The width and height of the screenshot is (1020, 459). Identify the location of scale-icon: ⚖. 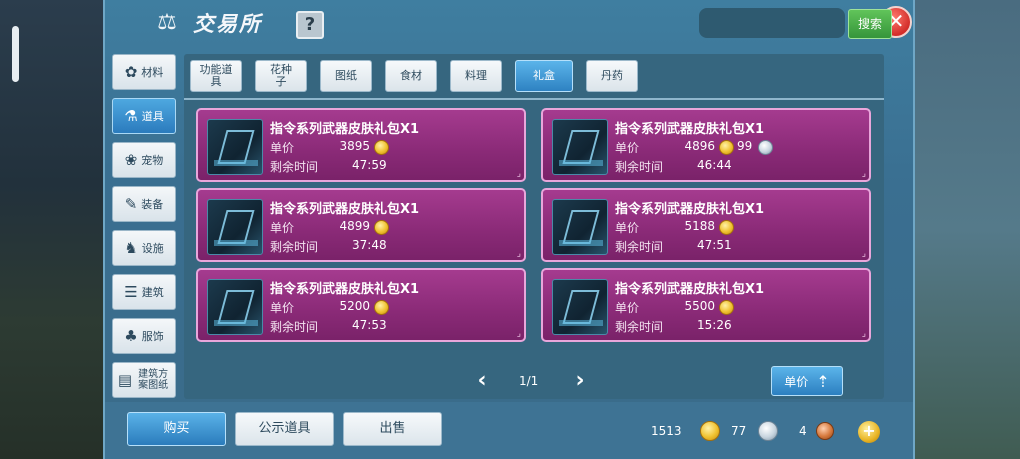
(167, 22).